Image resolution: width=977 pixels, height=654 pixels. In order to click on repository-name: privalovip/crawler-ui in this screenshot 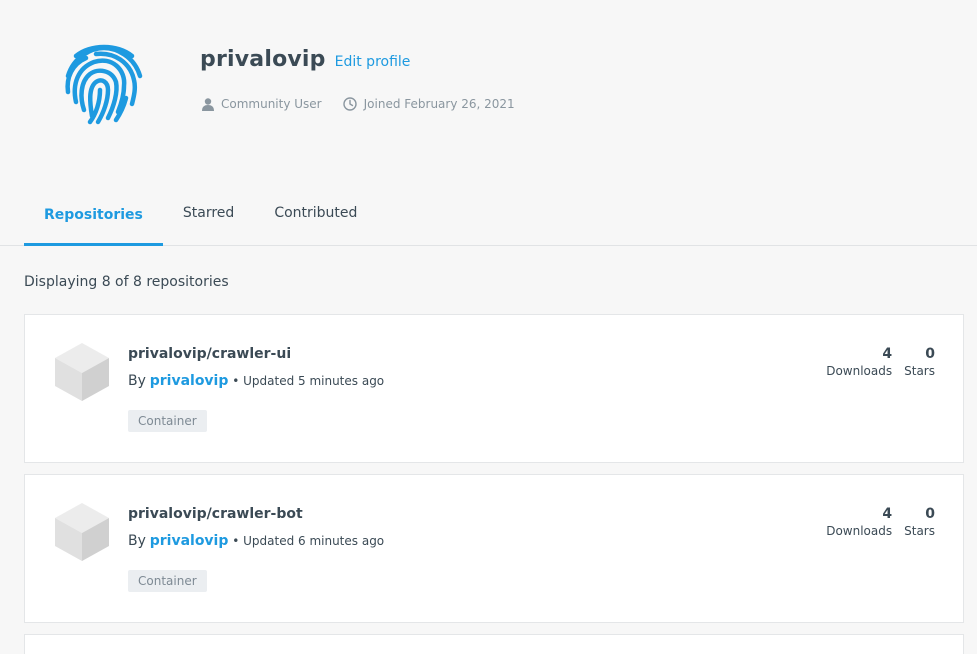, I will do `click(209, 354)`.